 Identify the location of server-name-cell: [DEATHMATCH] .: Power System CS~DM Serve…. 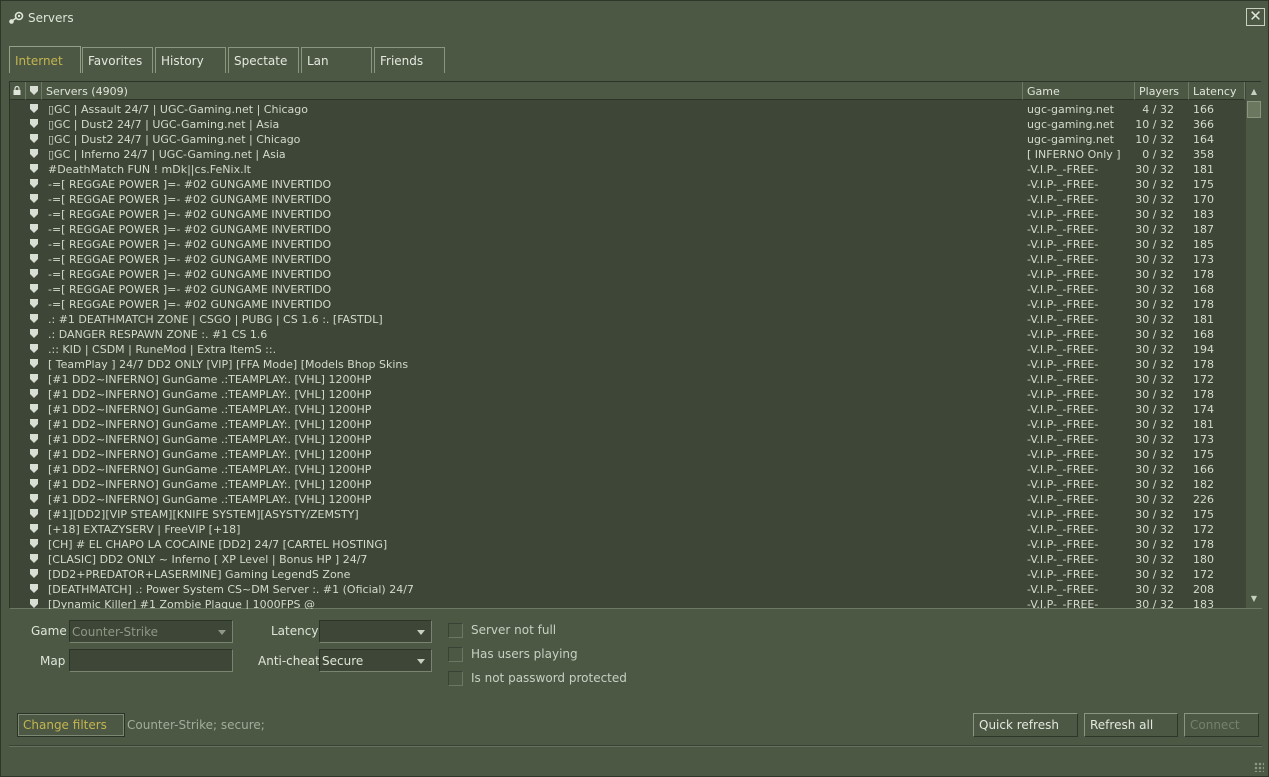
(231, 589).